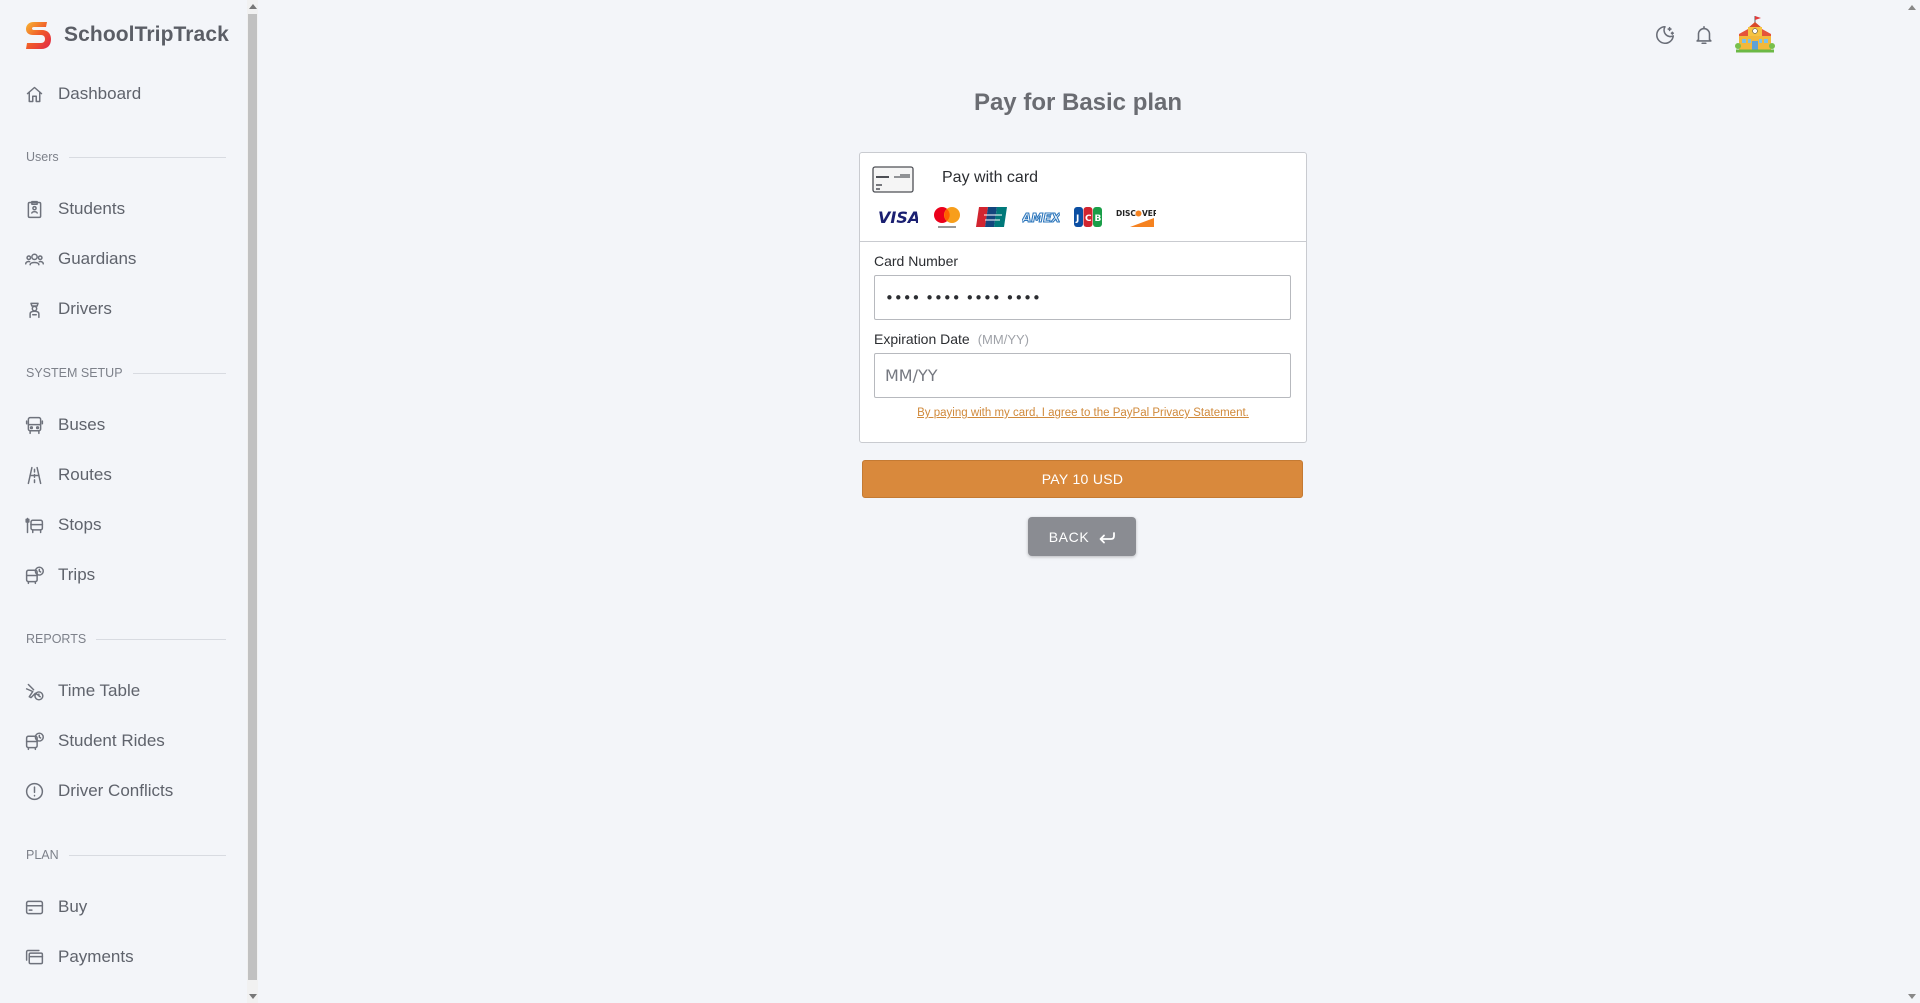 The height and width of the screenshot is (1003, 1920). I want to click on mastercard-icon, so click(947, 217).